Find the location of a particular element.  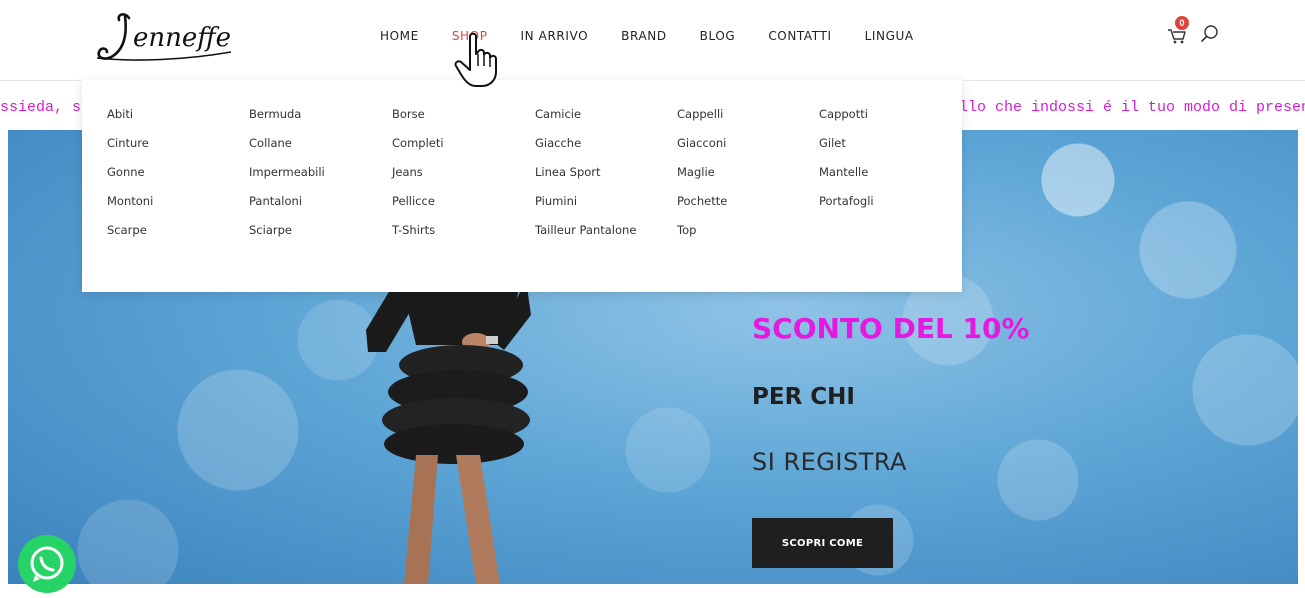

menu-item-pochette: Pochette is located at coordinates (748, 205).